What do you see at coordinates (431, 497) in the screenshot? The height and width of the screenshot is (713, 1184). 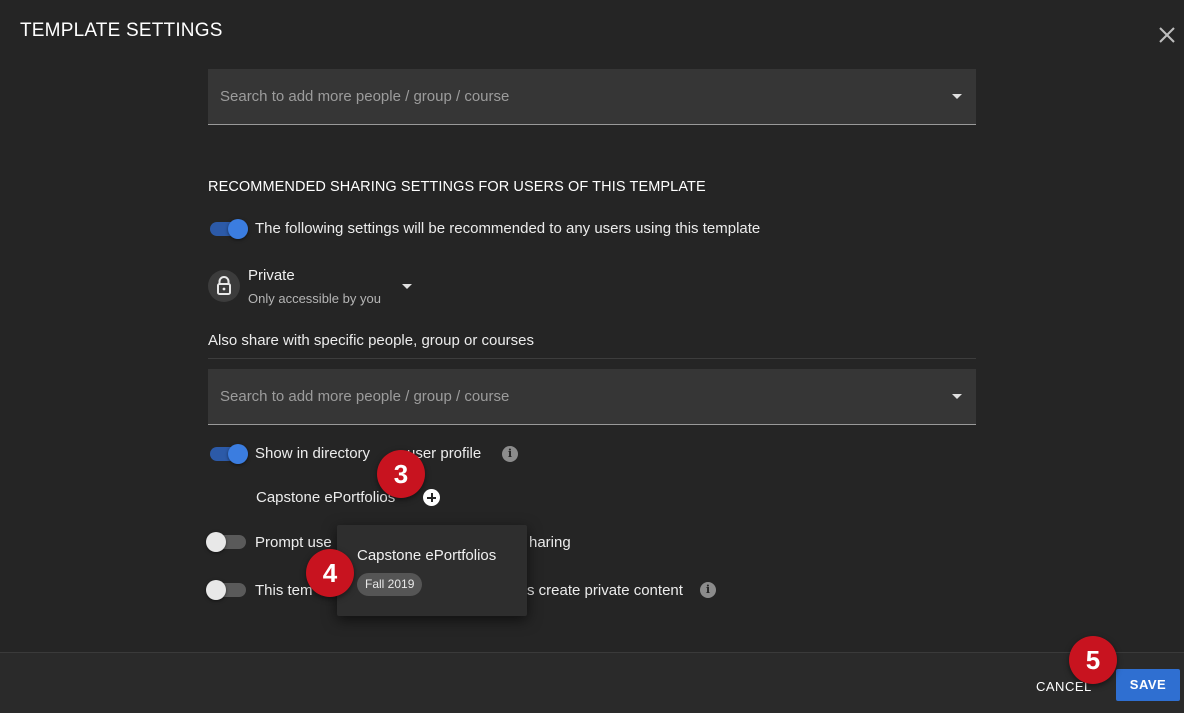 I see `plus-circle-icon` at bounding box center [431, 497].